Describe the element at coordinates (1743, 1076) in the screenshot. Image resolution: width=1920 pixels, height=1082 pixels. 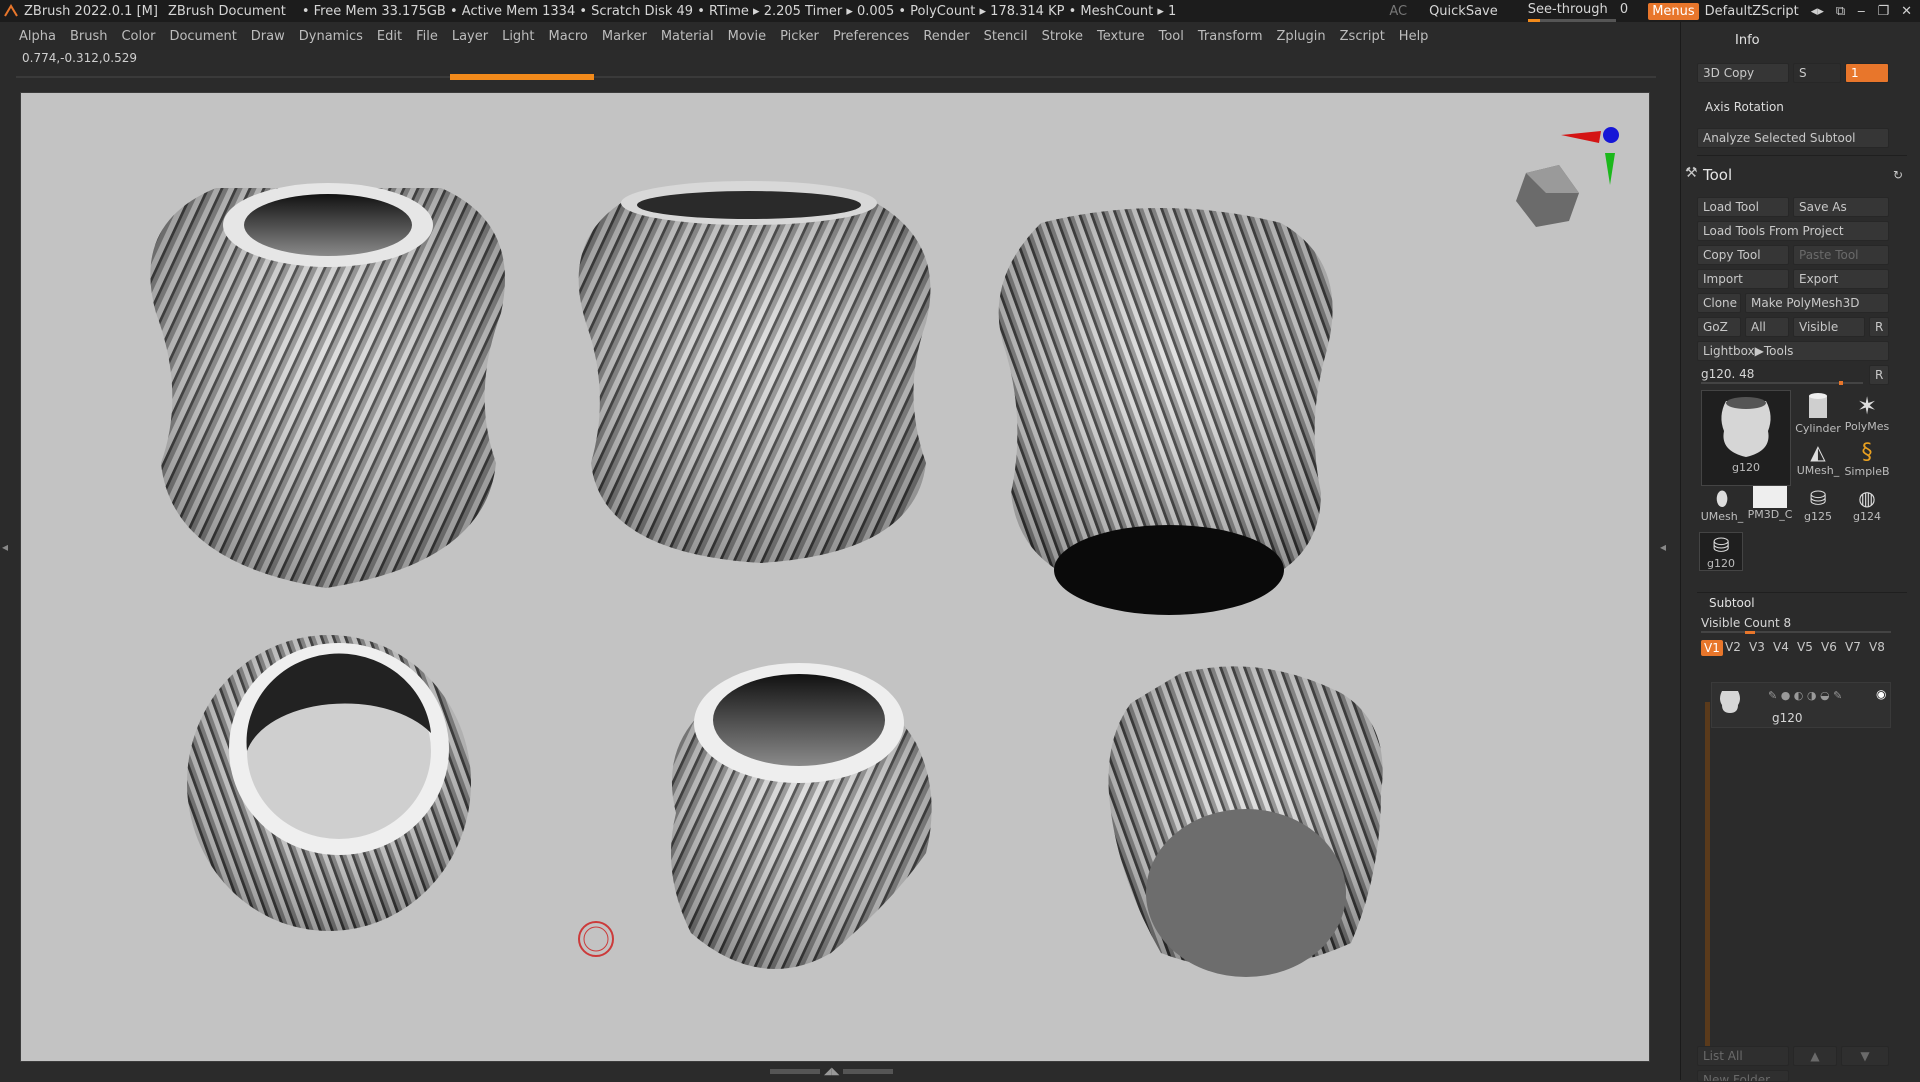
I see `new-folder-button: New Folder` at that location.